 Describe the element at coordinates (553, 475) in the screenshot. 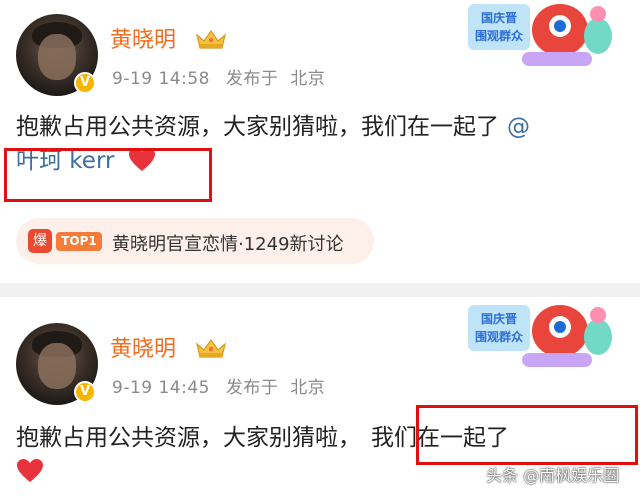

I see `watermark: 头条 @南枫娱乐圈` at that location.